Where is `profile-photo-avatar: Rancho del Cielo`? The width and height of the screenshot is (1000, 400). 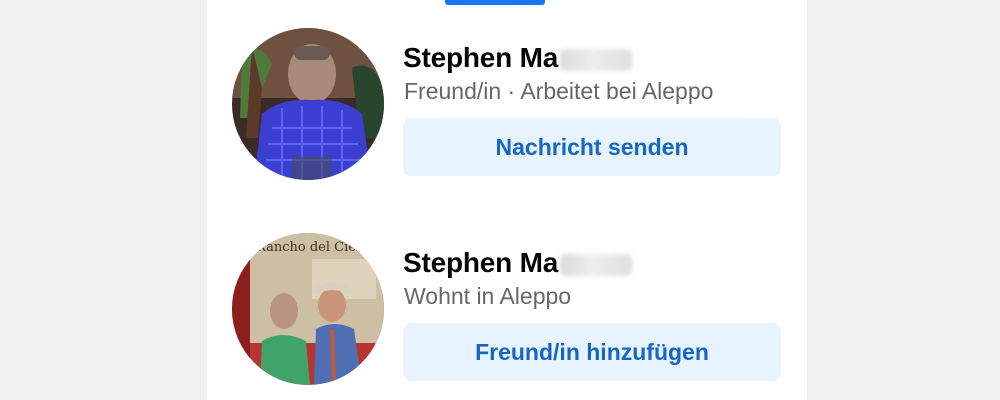 profile-photo-avatar: Rancho del Cielo is located at coordinates (308, 309).